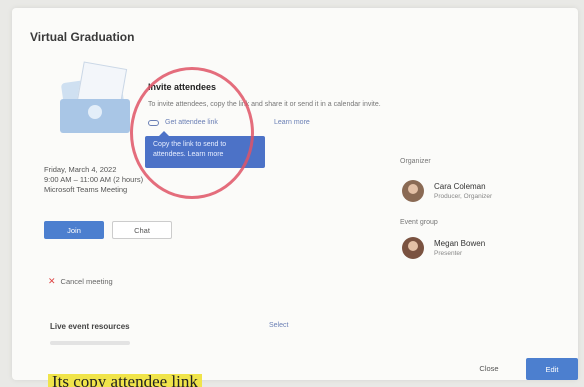 This screenshot has width=584, height=387. Describe the element at coordinates (460, 186) in the screenshot. I see `organizer-name: Cara Coleman` at that location.